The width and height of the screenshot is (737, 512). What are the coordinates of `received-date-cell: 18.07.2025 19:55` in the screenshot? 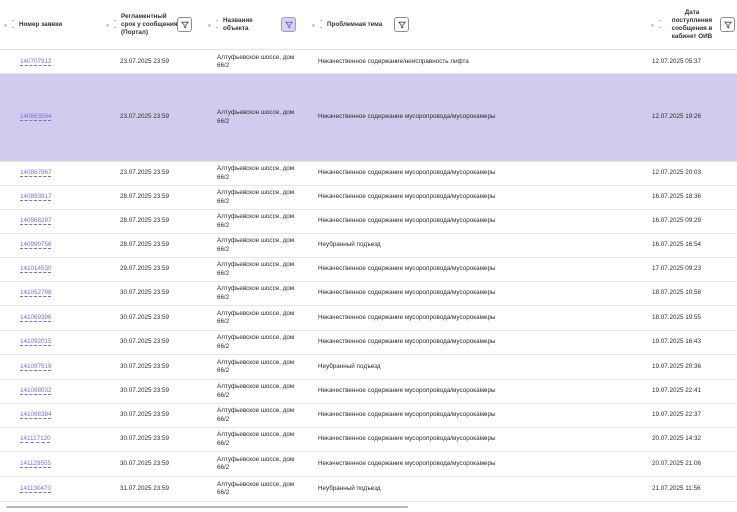 It's located at (677, 317).